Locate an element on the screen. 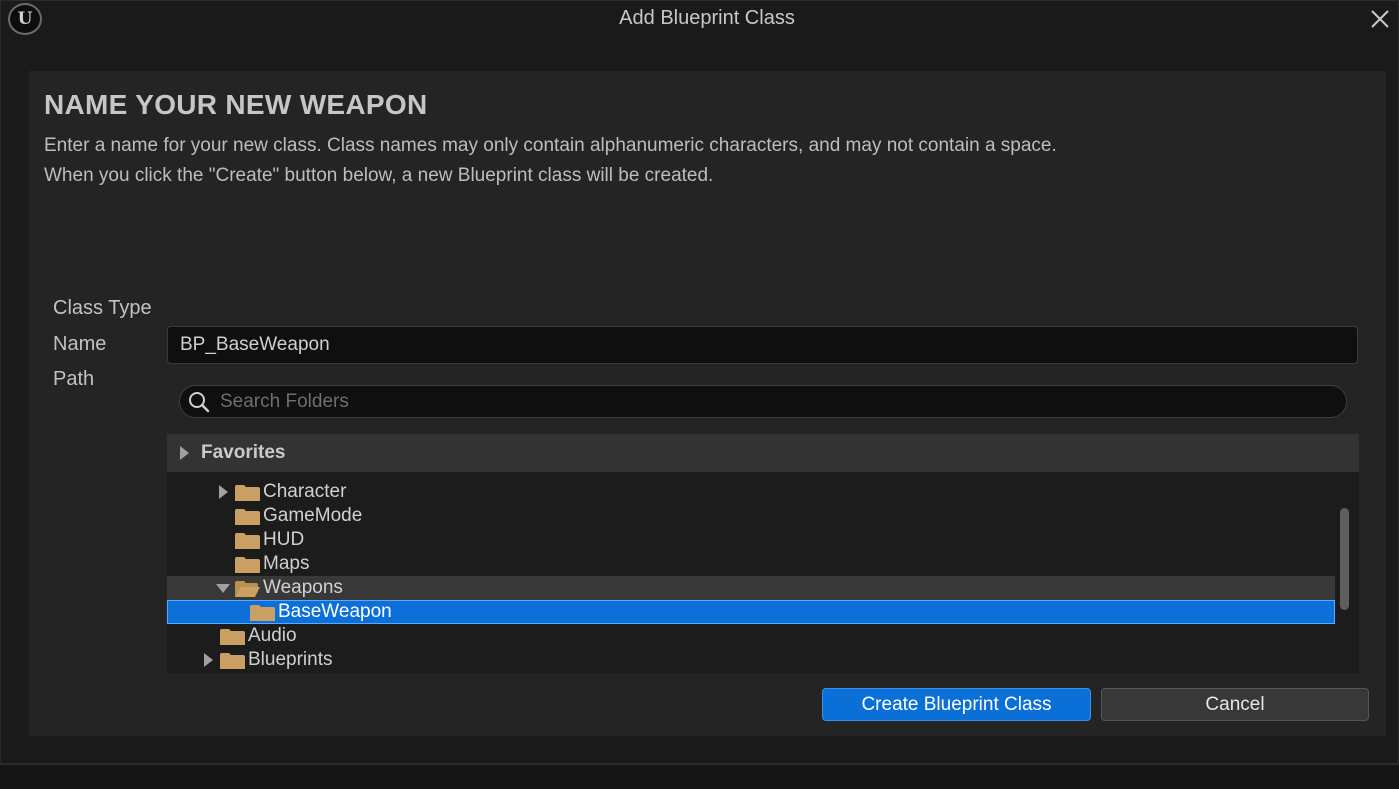 The width and height of the screenshot is (1399, 789). tree-item-label: GameMode is located at coordinates (313, 515).